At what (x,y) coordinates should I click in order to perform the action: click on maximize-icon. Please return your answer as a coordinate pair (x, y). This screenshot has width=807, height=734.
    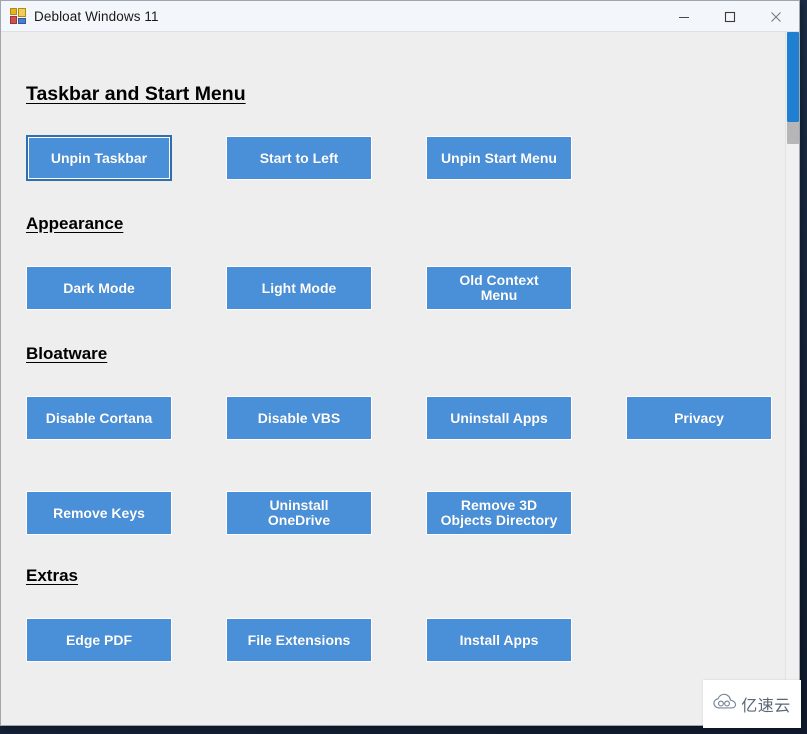
    Looking at the image, I should click on (730, 17).